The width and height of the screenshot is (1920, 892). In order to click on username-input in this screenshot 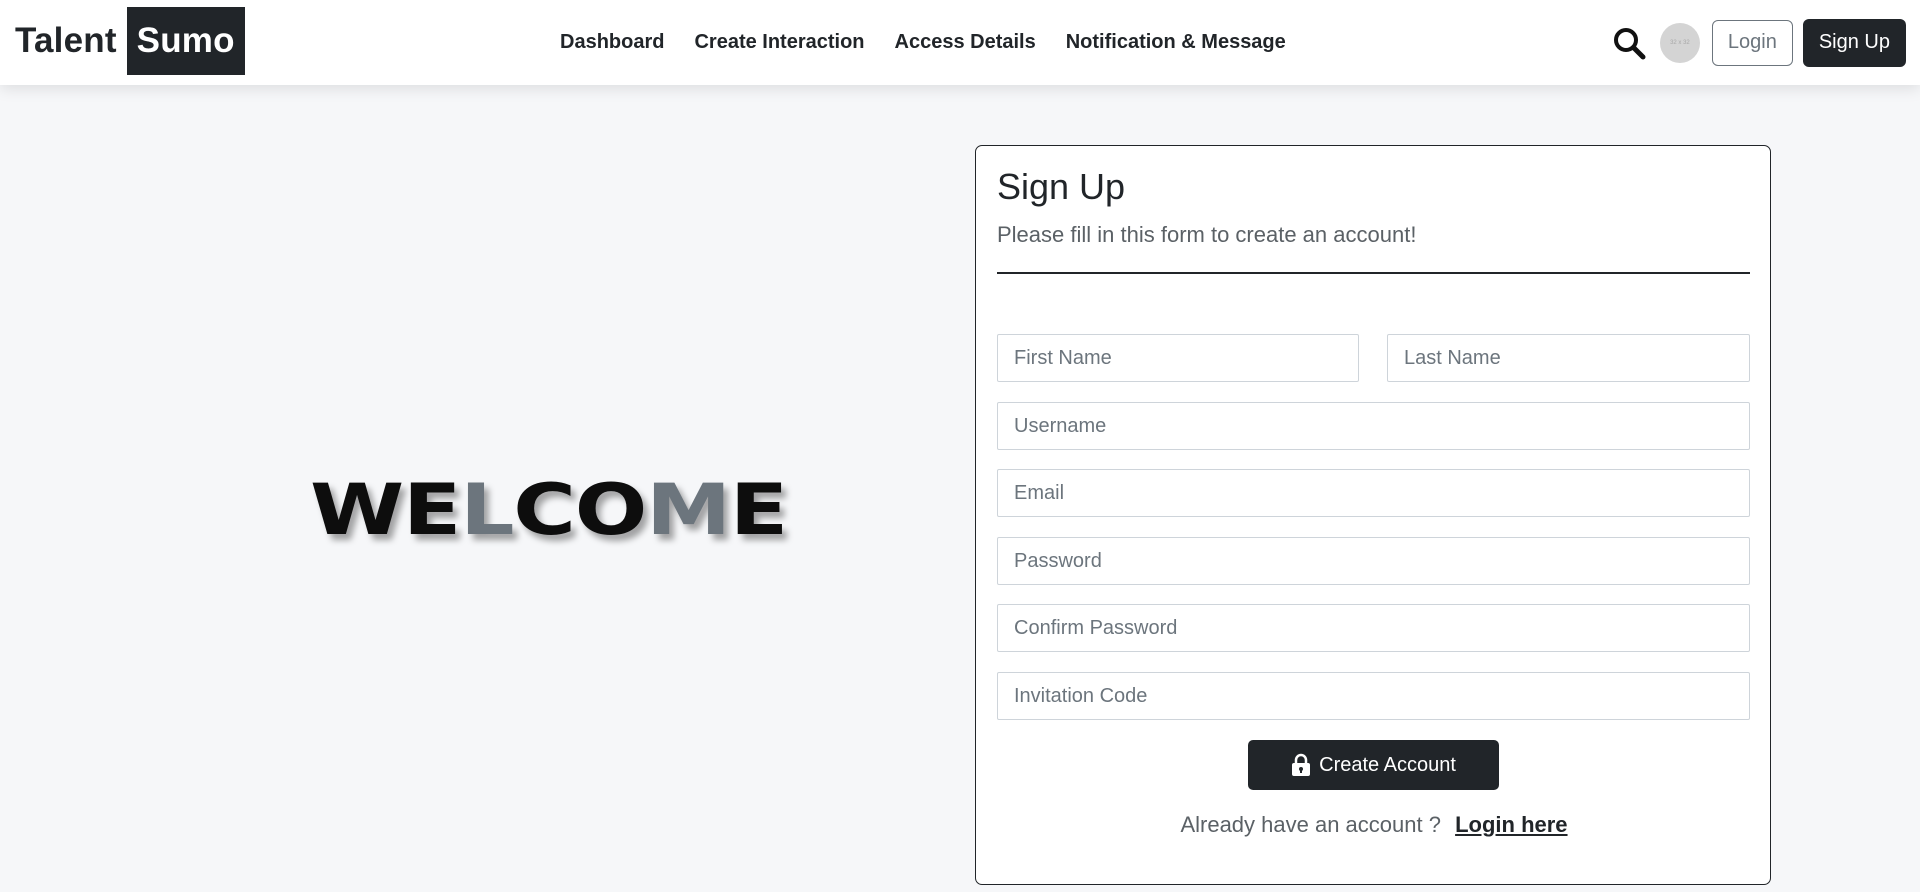, I will do `click(1373, 426)`.